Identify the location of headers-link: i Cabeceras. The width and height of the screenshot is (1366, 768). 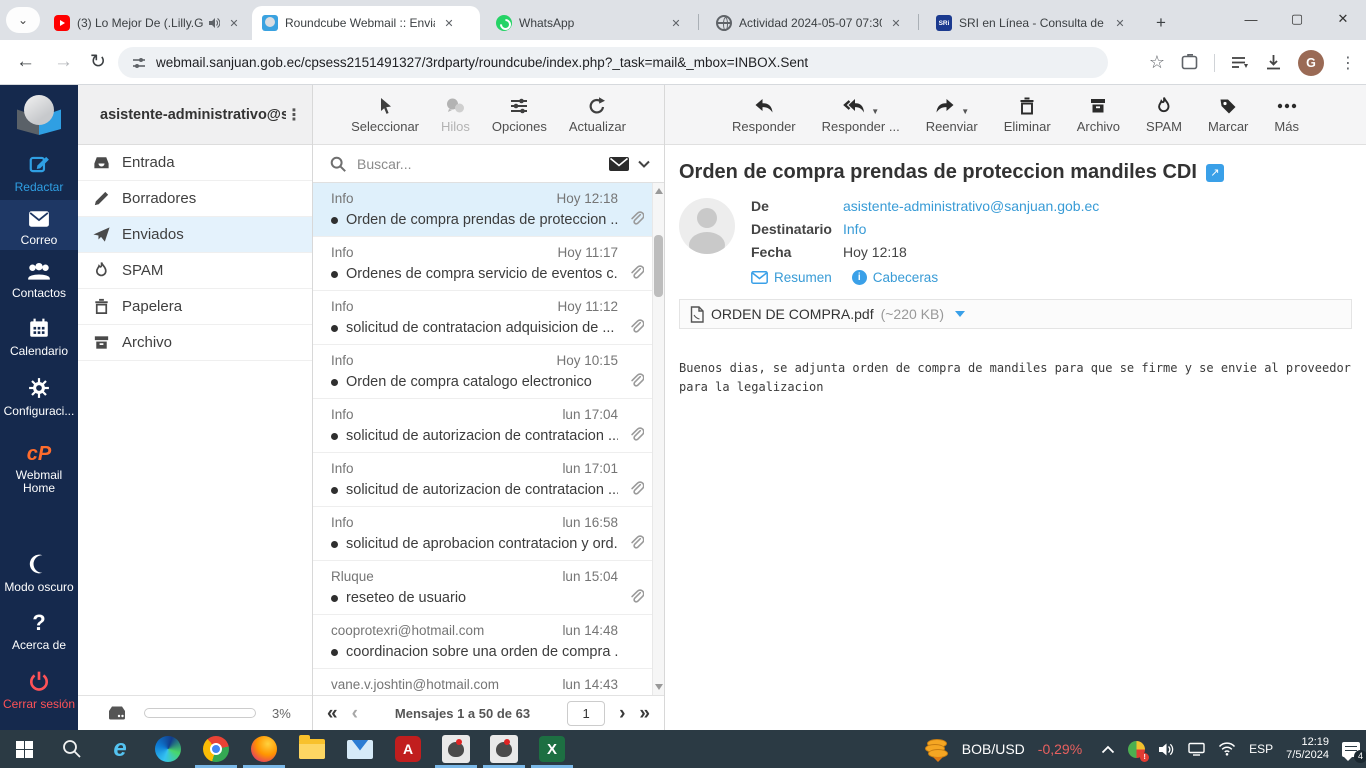
(894, 277).